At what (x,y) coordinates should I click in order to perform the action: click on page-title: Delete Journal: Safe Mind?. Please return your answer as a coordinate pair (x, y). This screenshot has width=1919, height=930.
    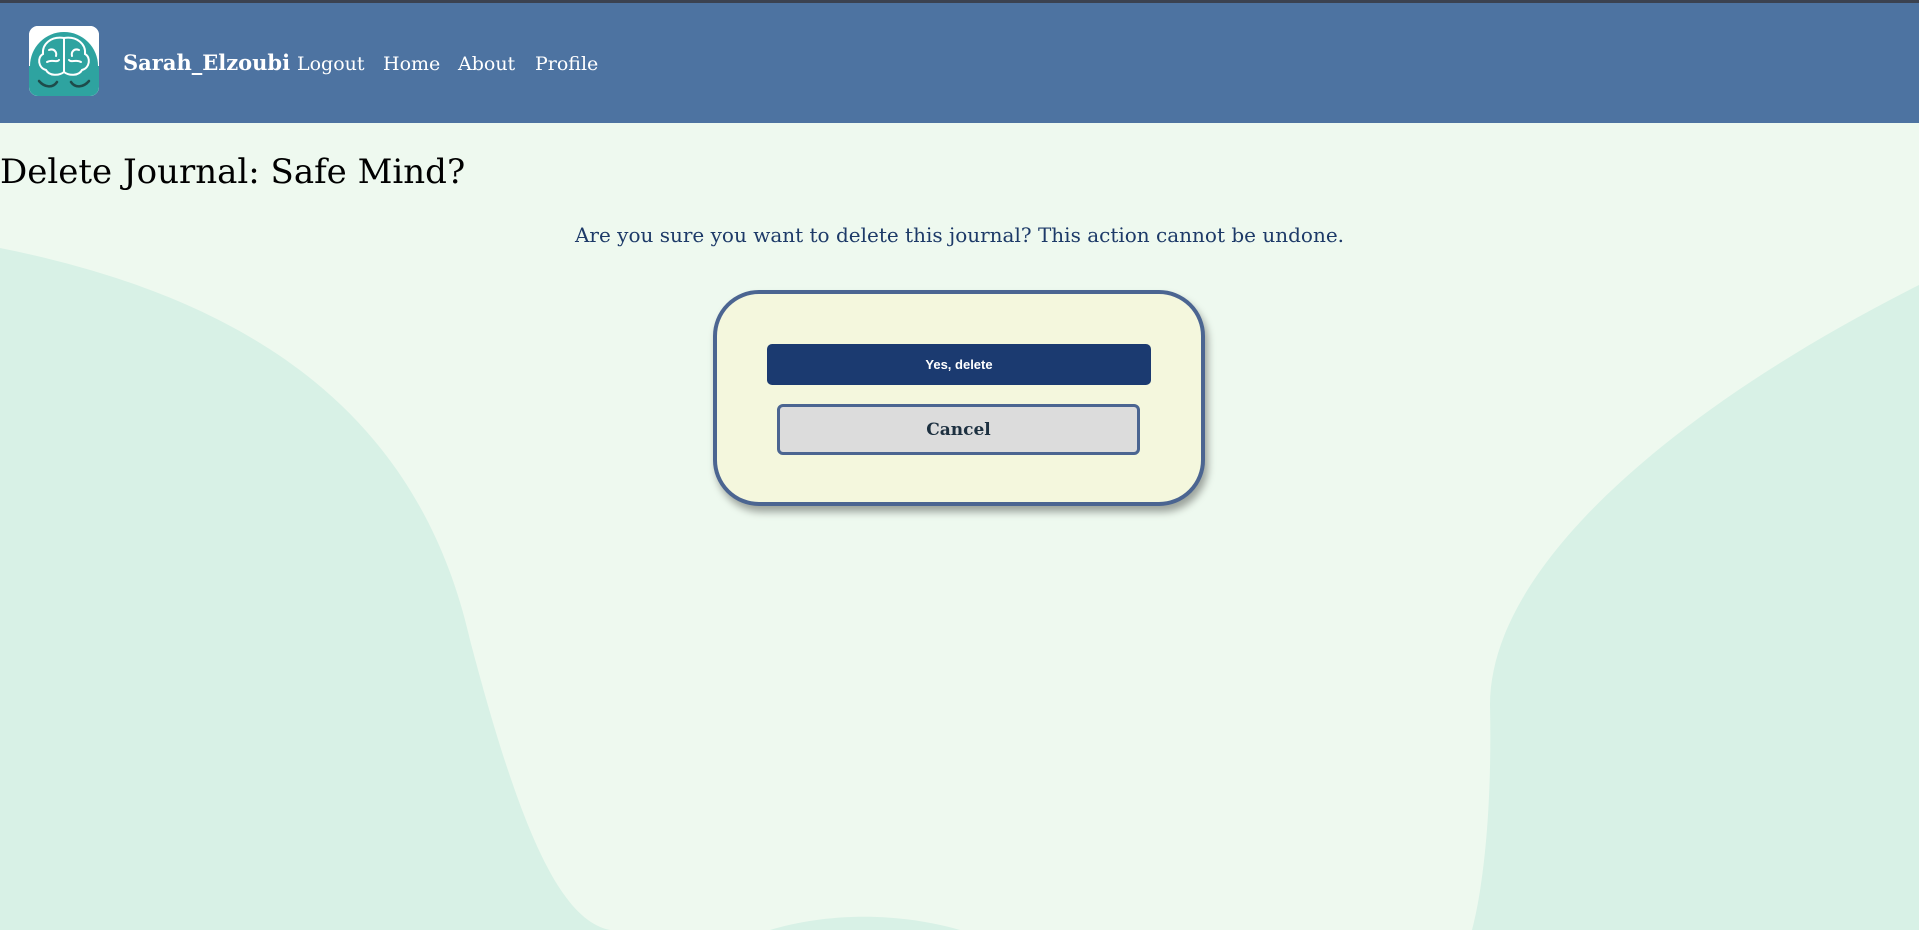
    Looking at the image, I should click on (233, 172).